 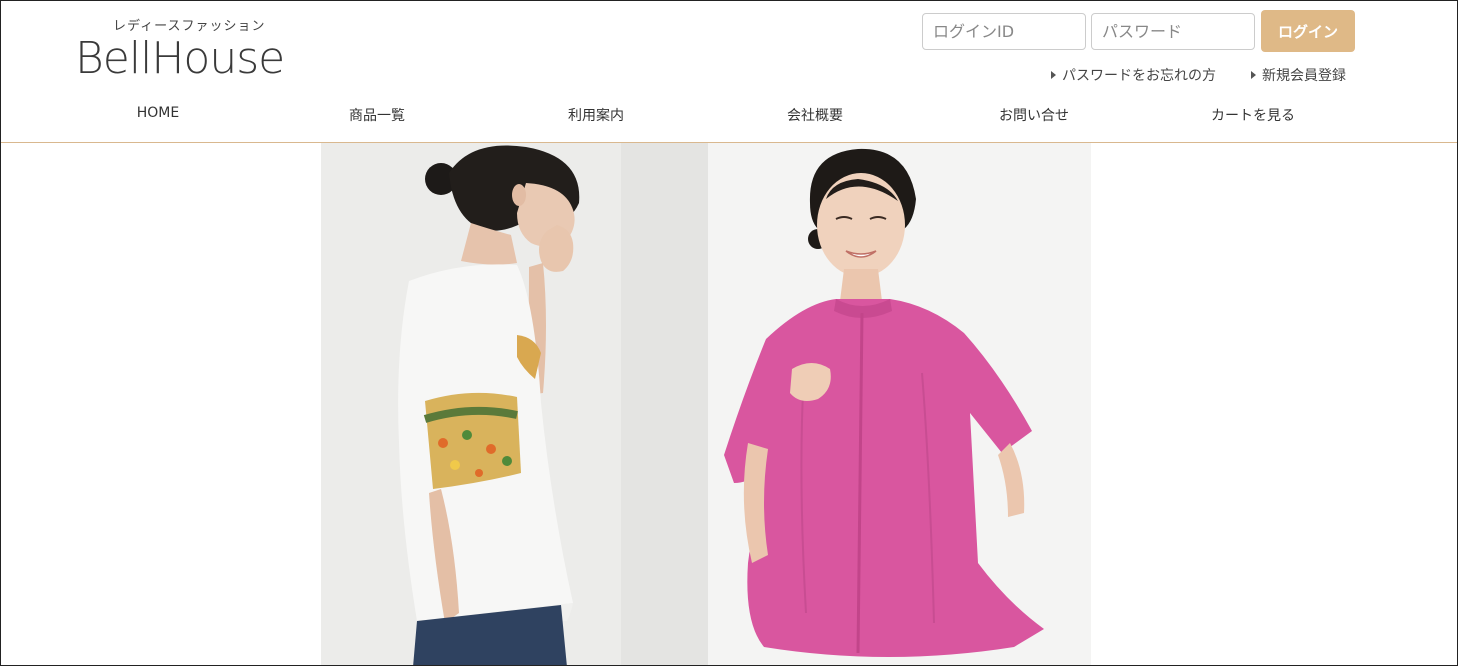 What do you see at coordinates (1034, 115) in the screenshot?
I see `nav-item-contact: お問い合せ` at bounding box center [1034, 115].